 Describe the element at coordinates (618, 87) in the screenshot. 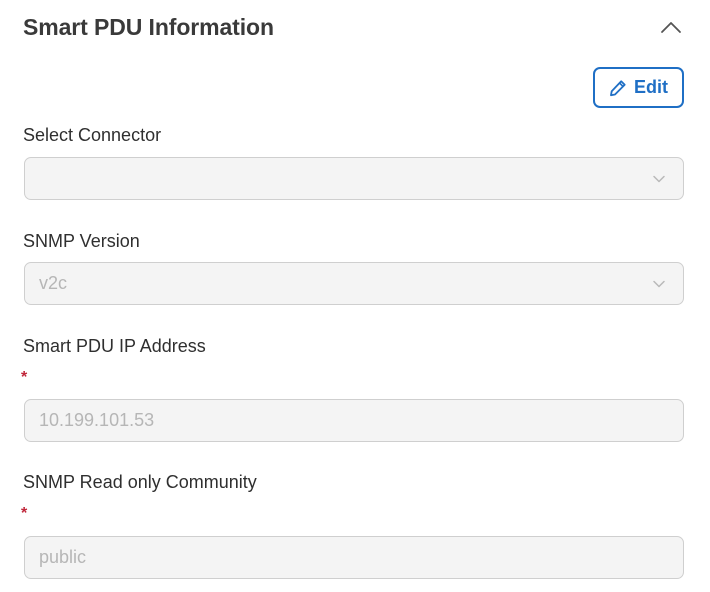

I see `pencil-icon` at that location.